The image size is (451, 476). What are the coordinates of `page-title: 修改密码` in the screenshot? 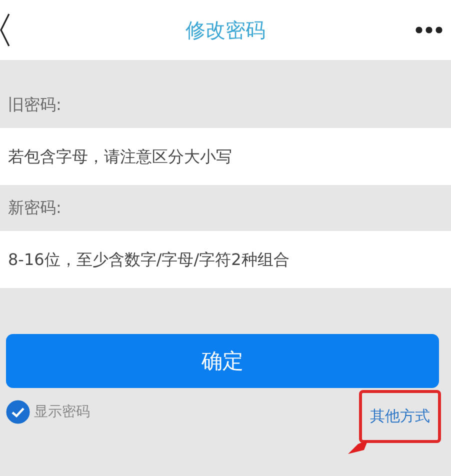 It's located at (226, 30).